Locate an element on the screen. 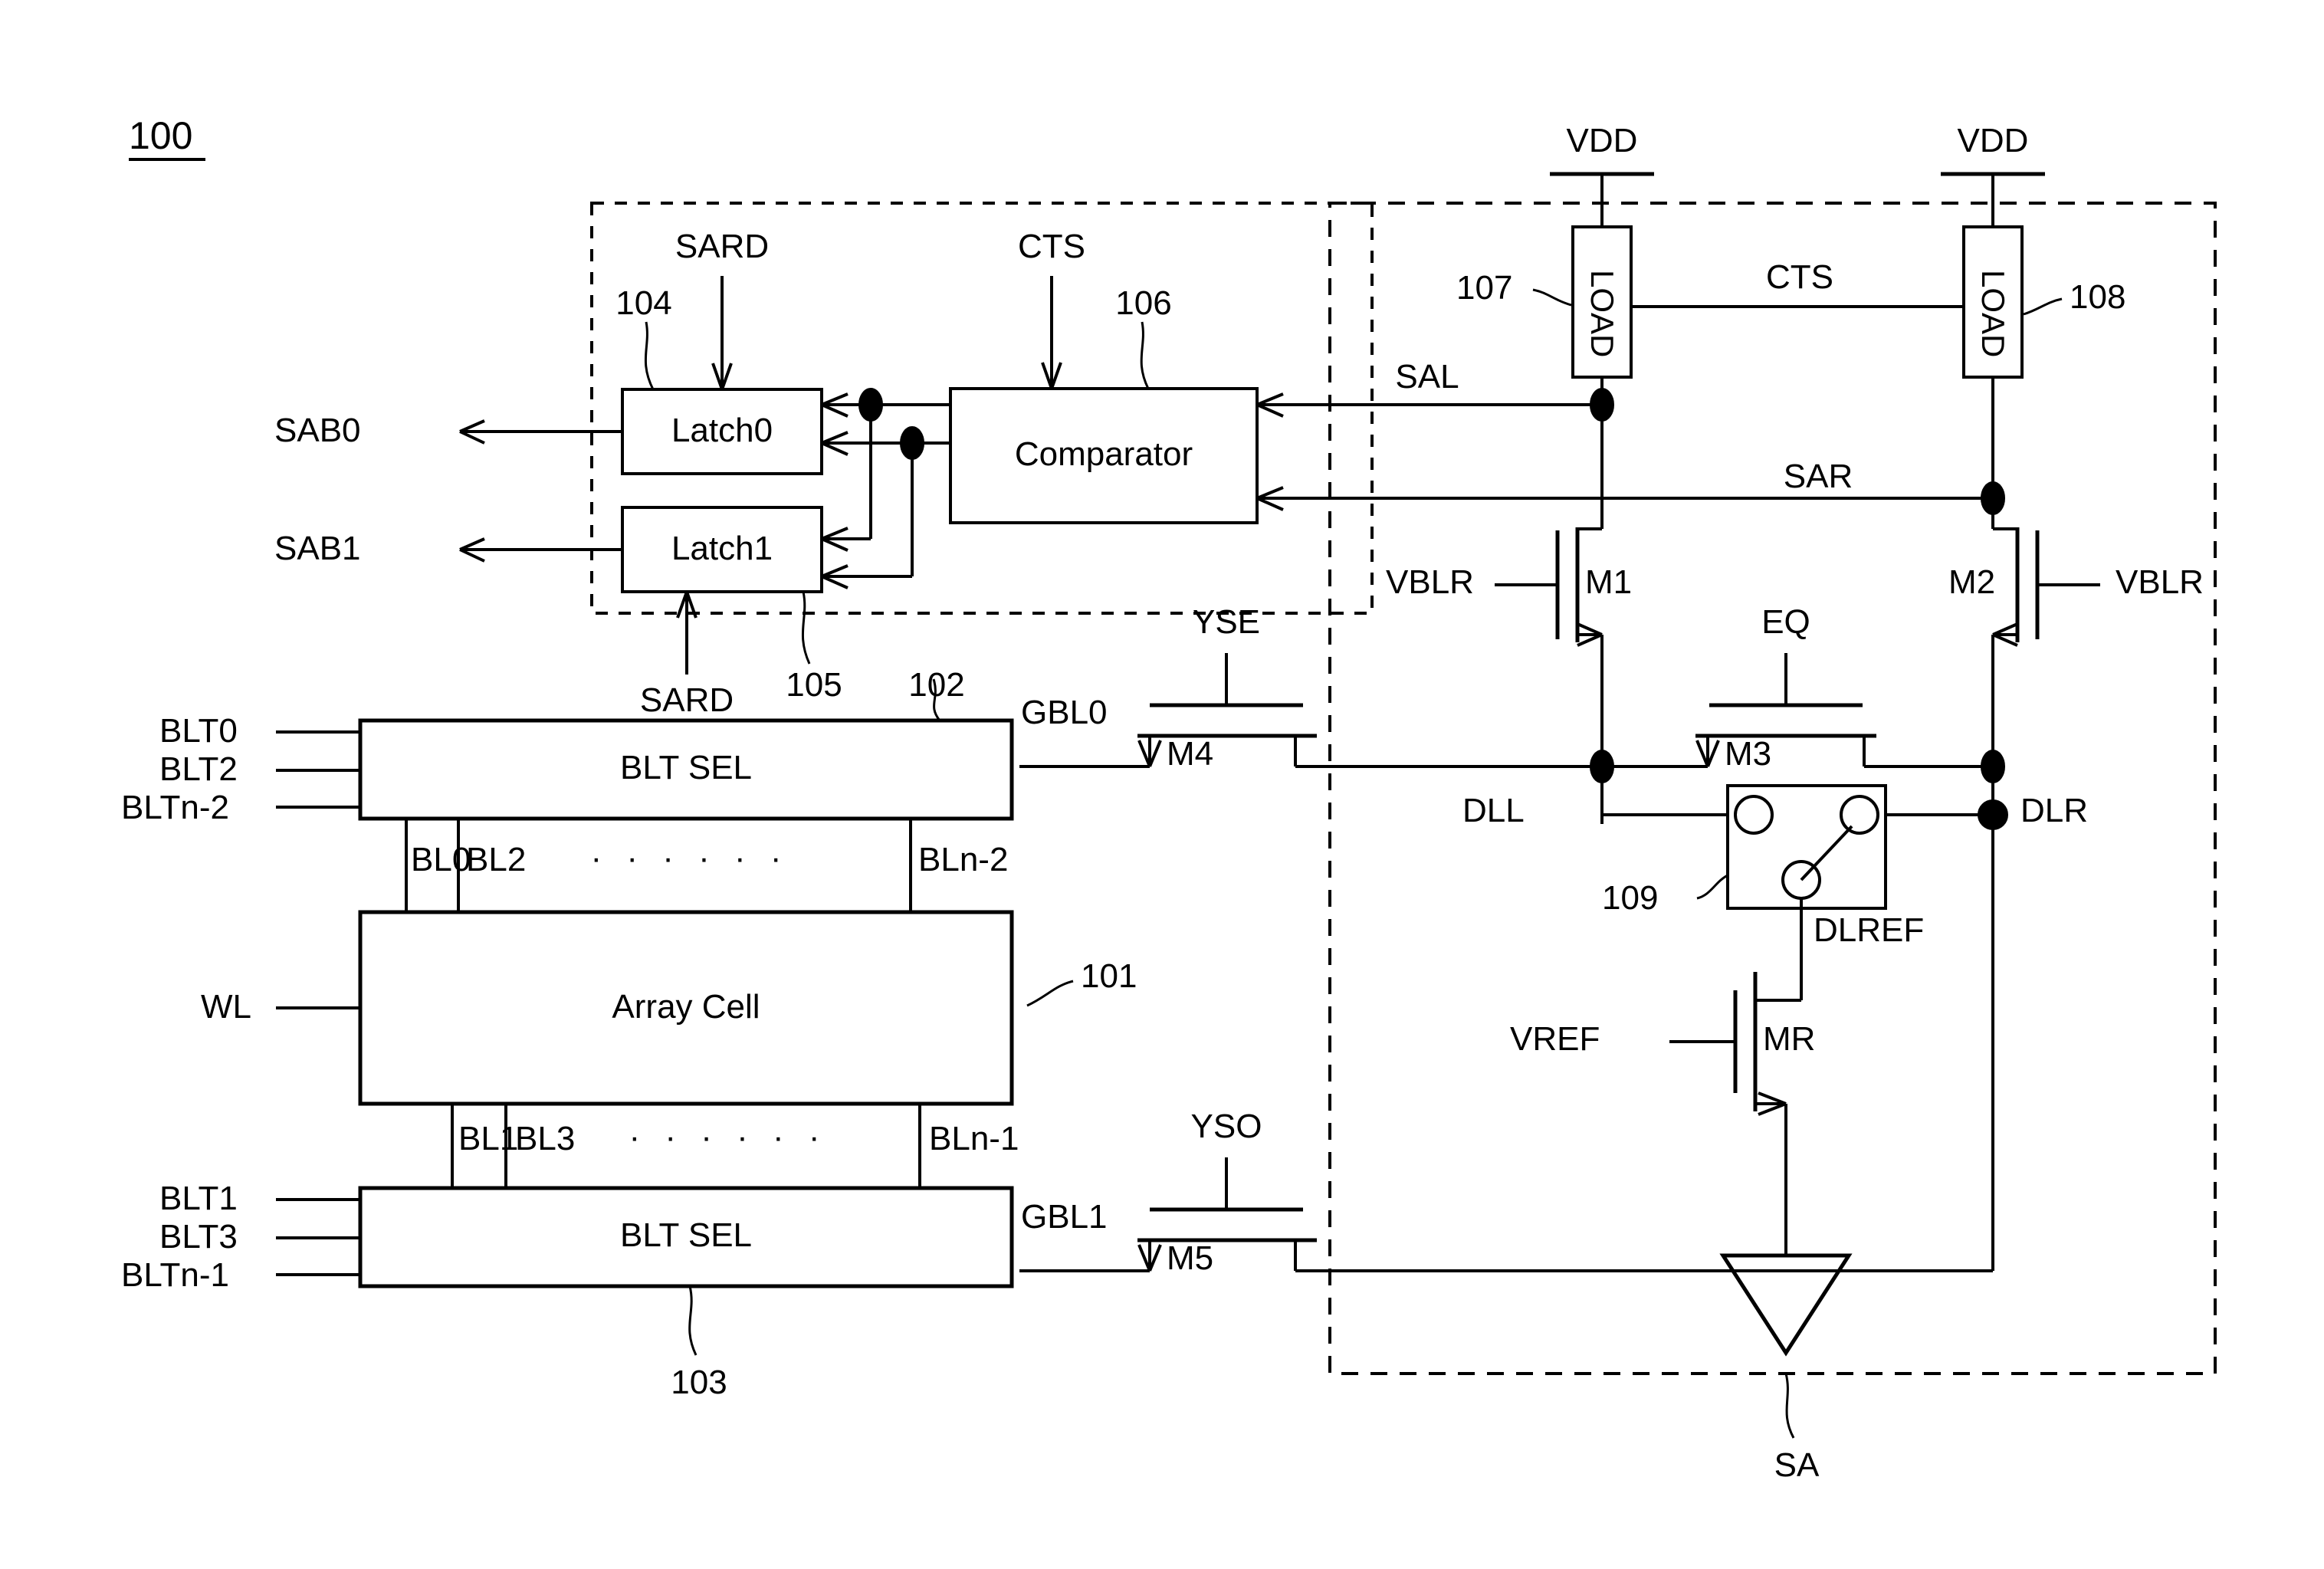 The image size is (2324, 1569). signal-label-vdd-right: VDD is located at coordinates (1993, 140).